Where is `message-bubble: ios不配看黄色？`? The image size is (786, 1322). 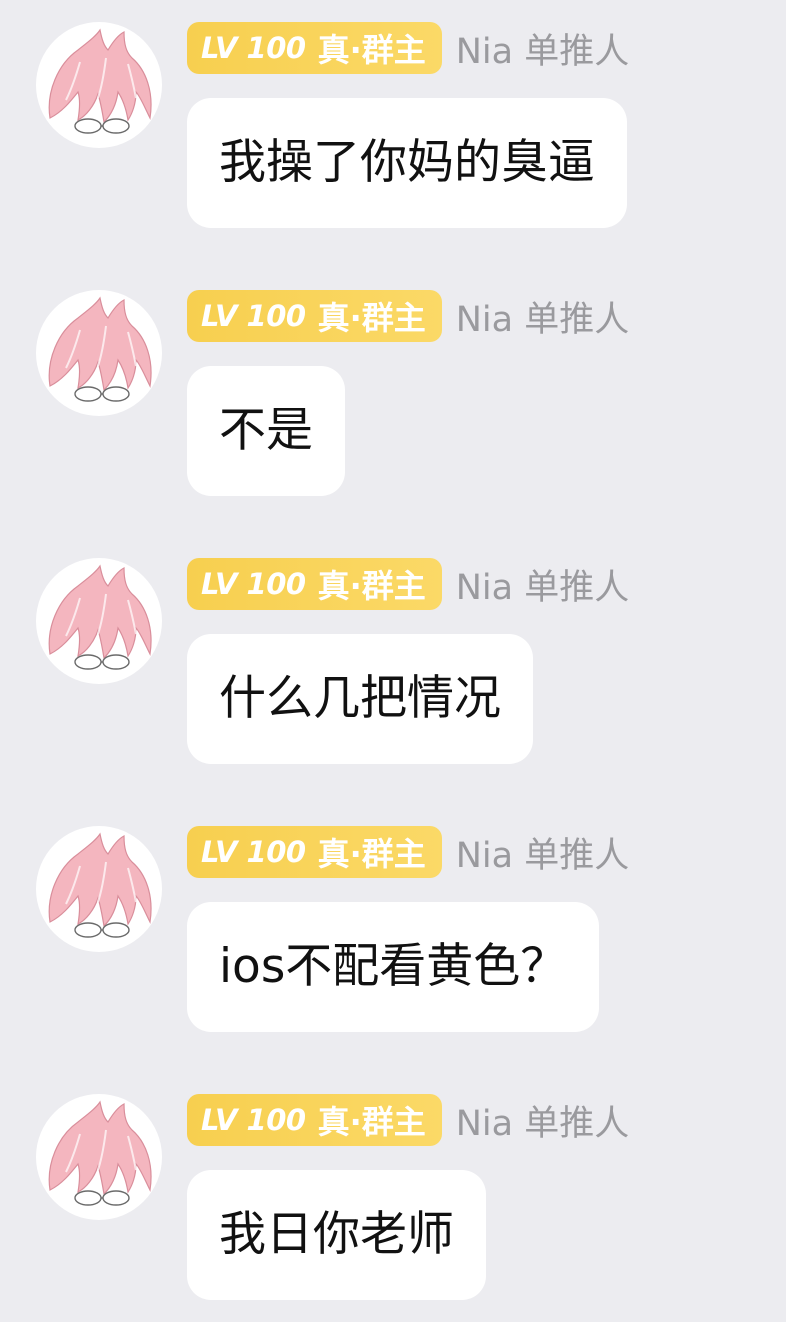 message-bubble: ios不配看黄色？ is located at coordinates (393, 967).